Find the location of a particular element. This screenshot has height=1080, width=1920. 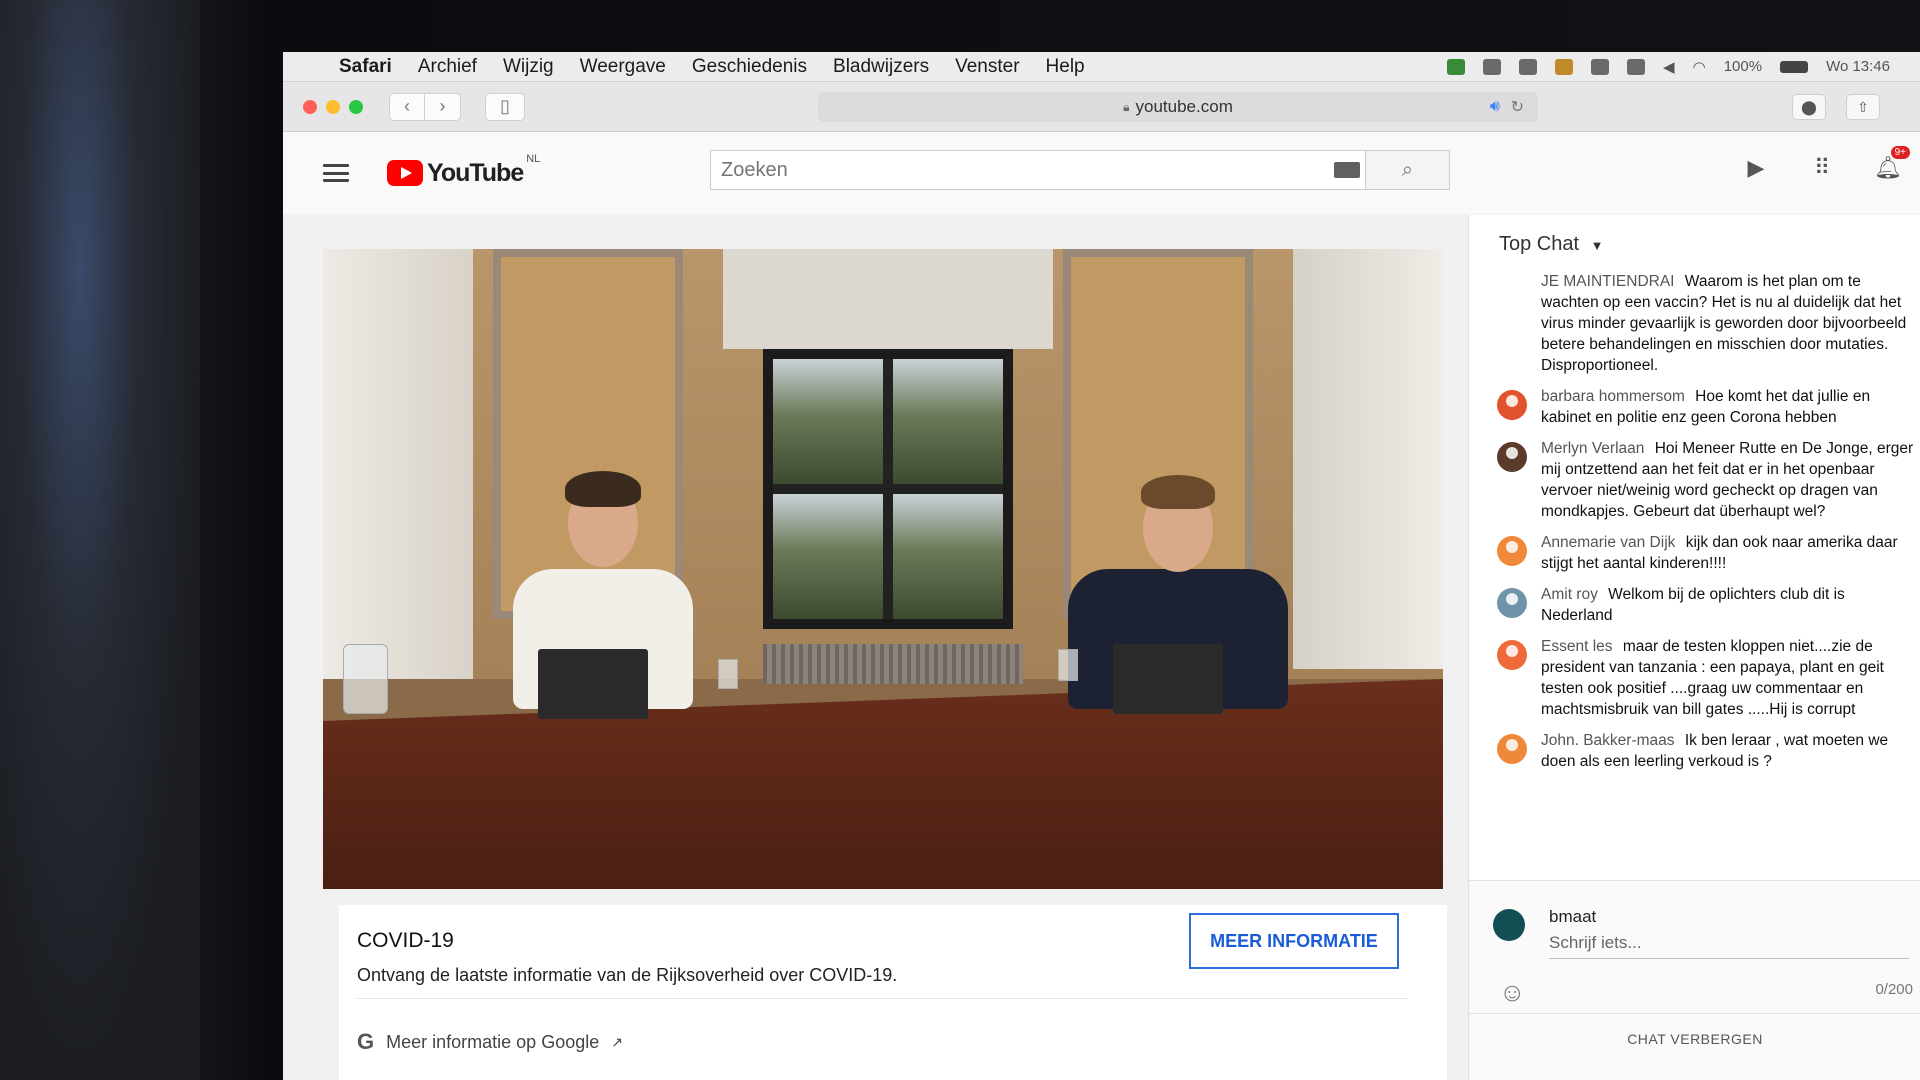

menubar-tray: ◀ ◠ 100% Wo 13:46 is located at coordinates (1683, 67).